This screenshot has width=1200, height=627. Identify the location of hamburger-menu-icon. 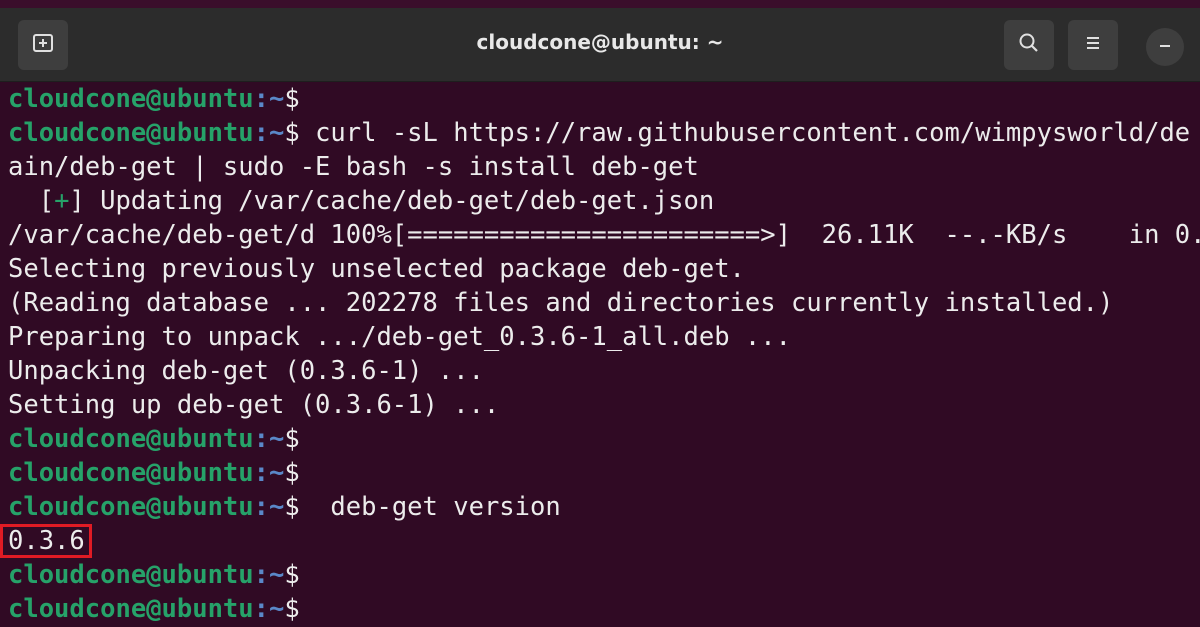
(1093, 45).